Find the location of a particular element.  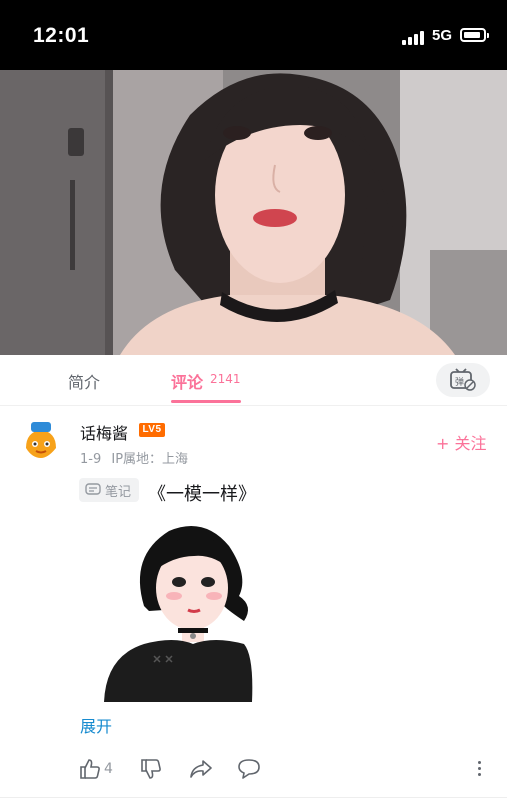

share-button is located at coordinates (201, 769).